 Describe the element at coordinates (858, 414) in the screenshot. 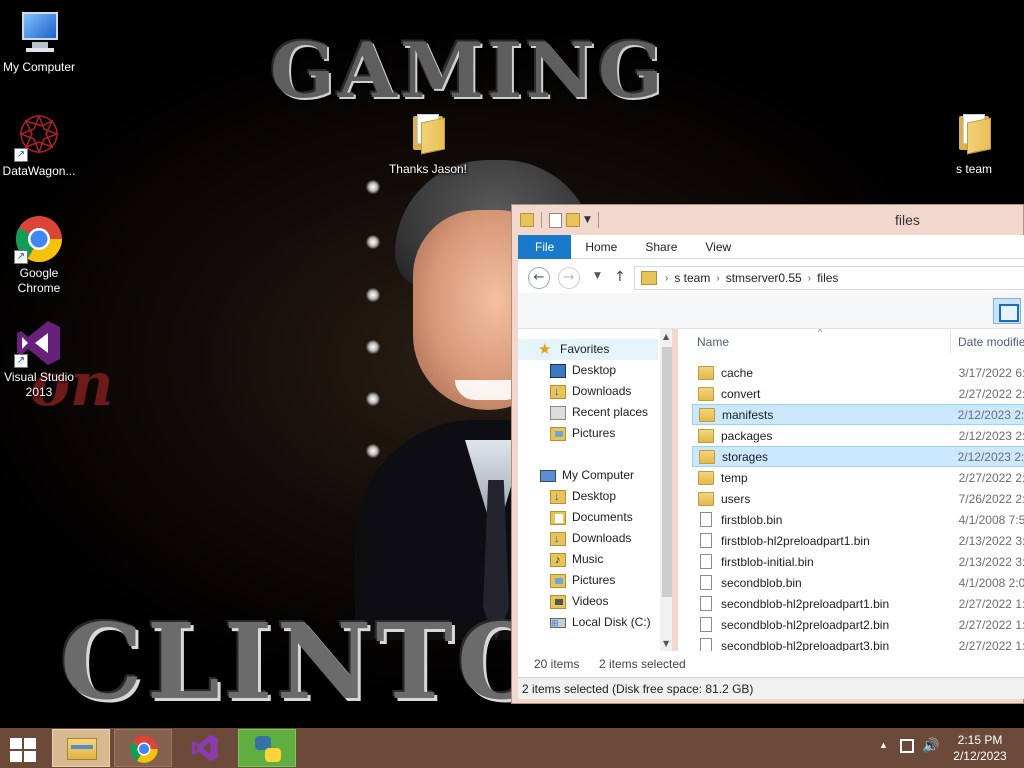

I see `file-row: manifests 2/12/2023 2:1` at that location.